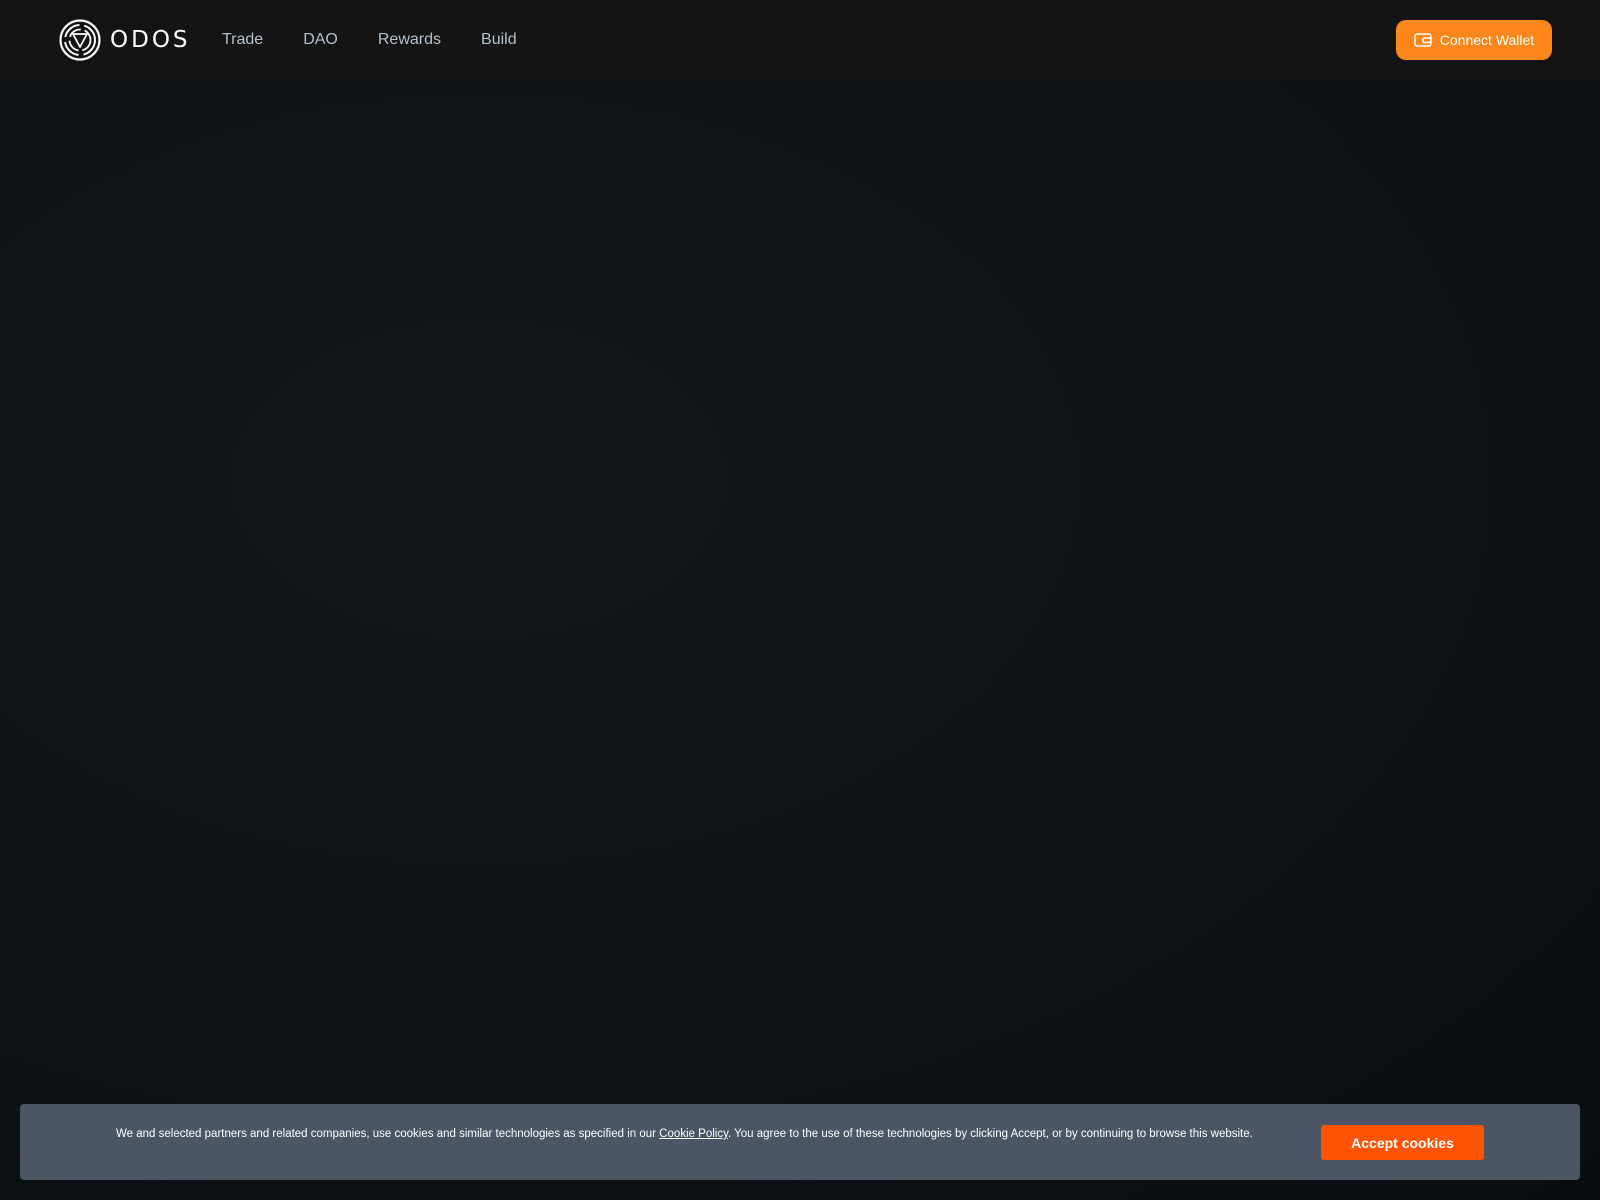 This screenshot has width=1600, height=1200. I want to click on main-nav: Trade DAO Rewards Build, so click(389, 40).